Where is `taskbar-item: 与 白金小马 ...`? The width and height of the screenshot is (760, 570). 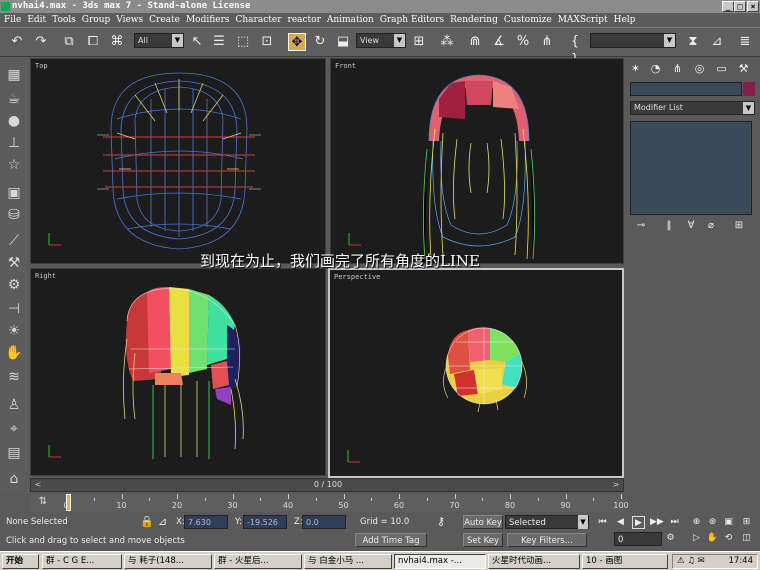
taskbar-item: 与 白金小马 ... is located at coordinates (348, 561).